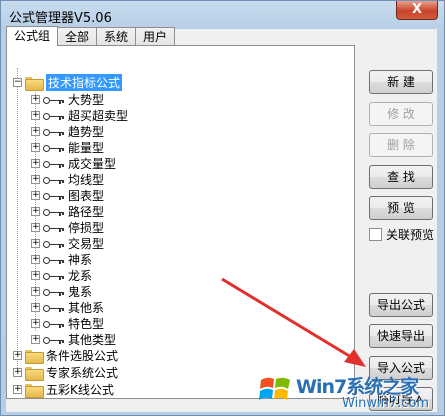 The image size is (445, 416). I want to click on arrow-head, so click(355, 358).